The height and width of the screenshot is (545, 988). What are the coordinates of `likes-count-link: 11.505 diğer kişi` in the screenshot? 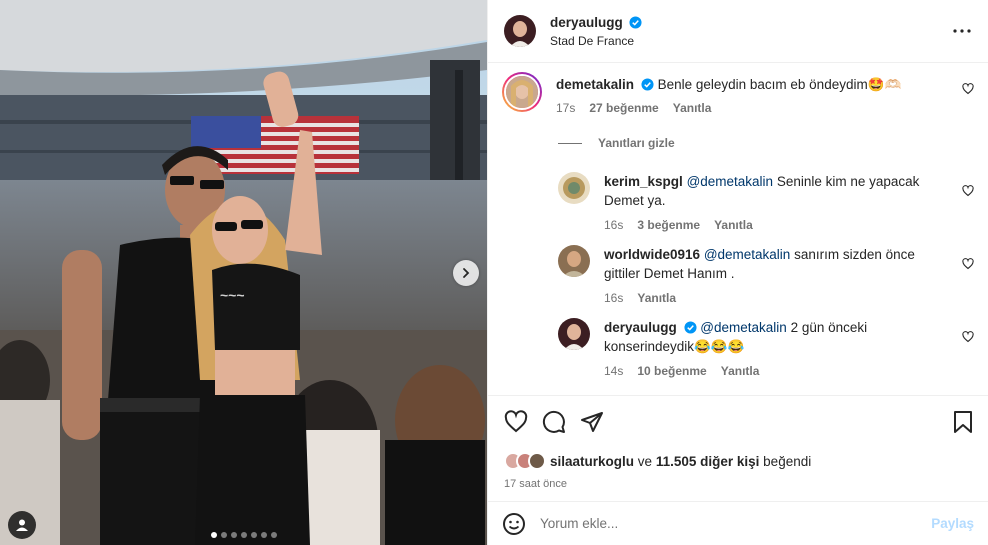 It's located at (708, 461).